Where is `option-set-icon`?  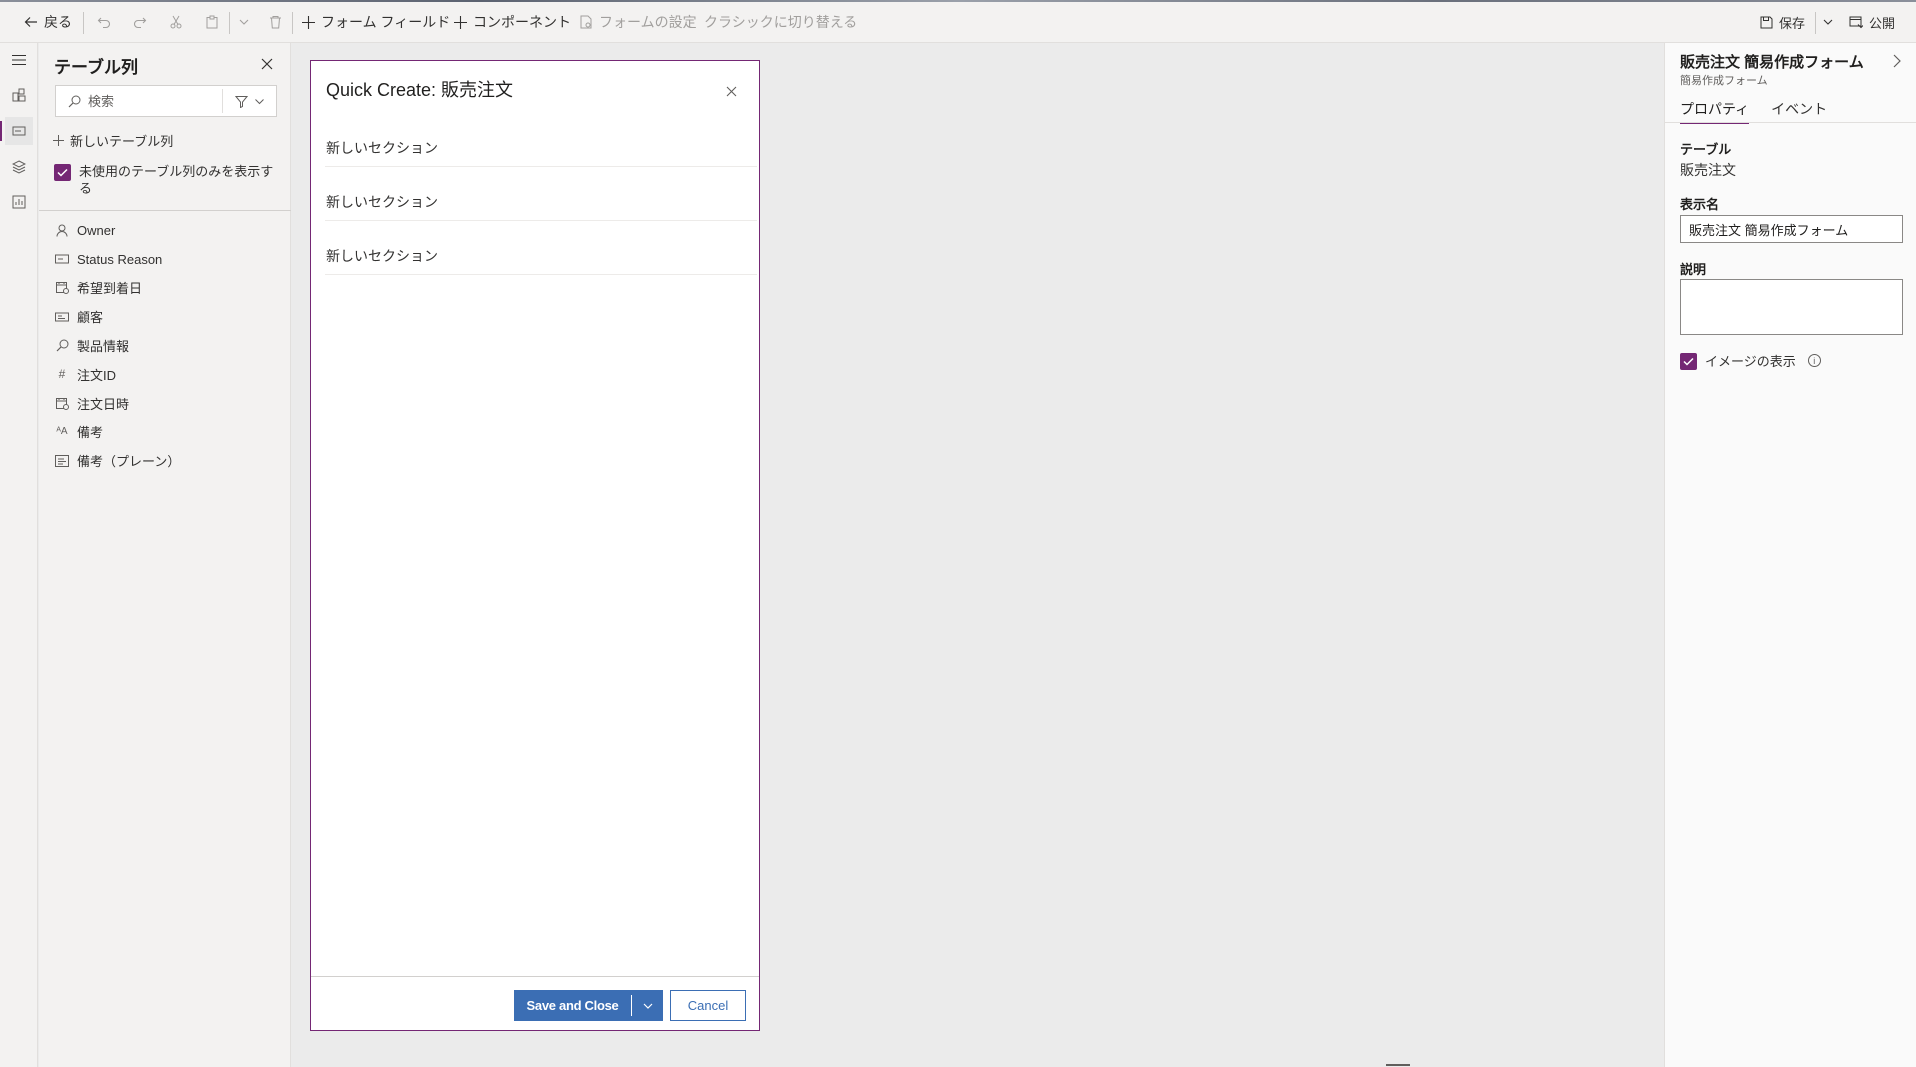 option-set-icon is located at coordinates (62, 259).